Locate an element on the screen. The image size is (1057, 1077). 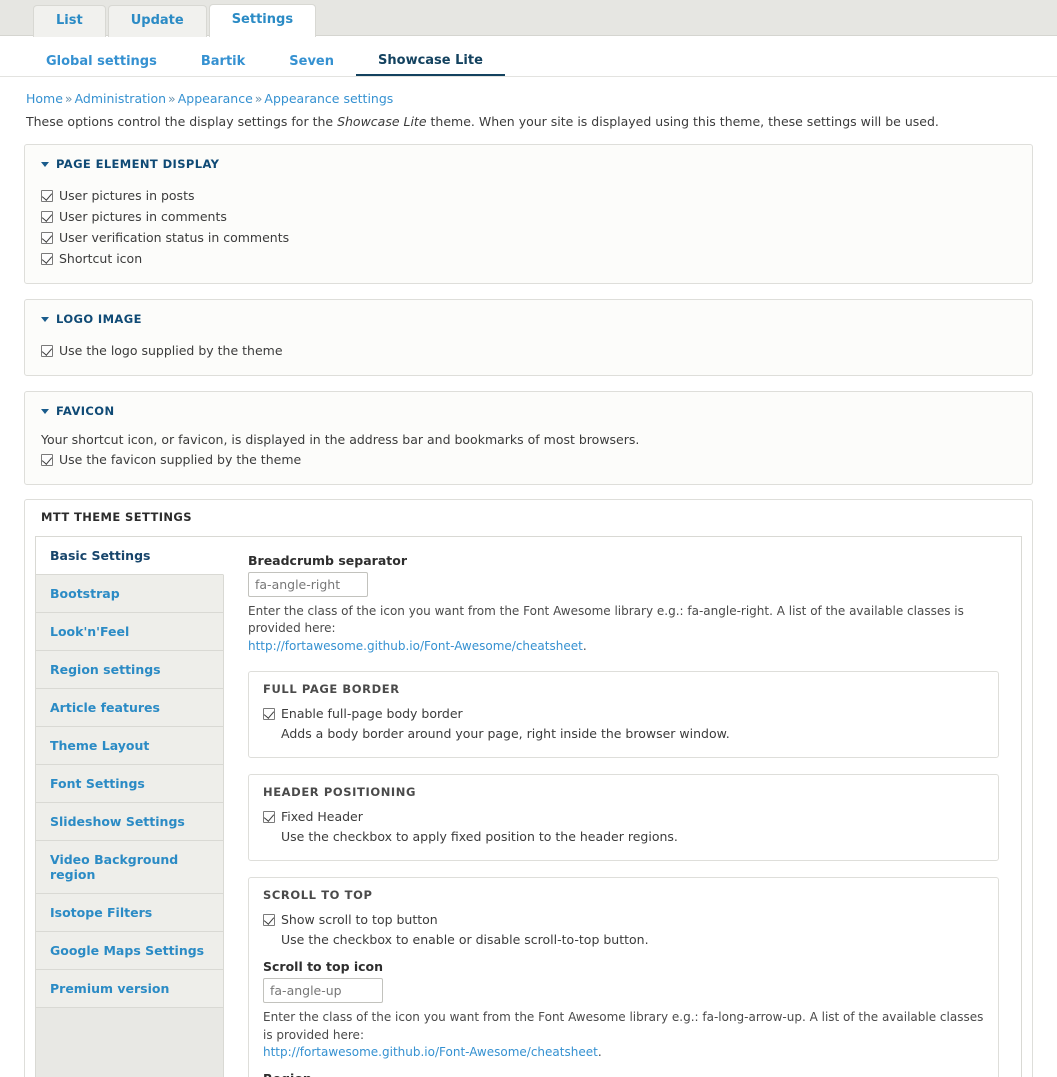
checkbox-label: Shortcut icon is located at coordinates (101, 258).